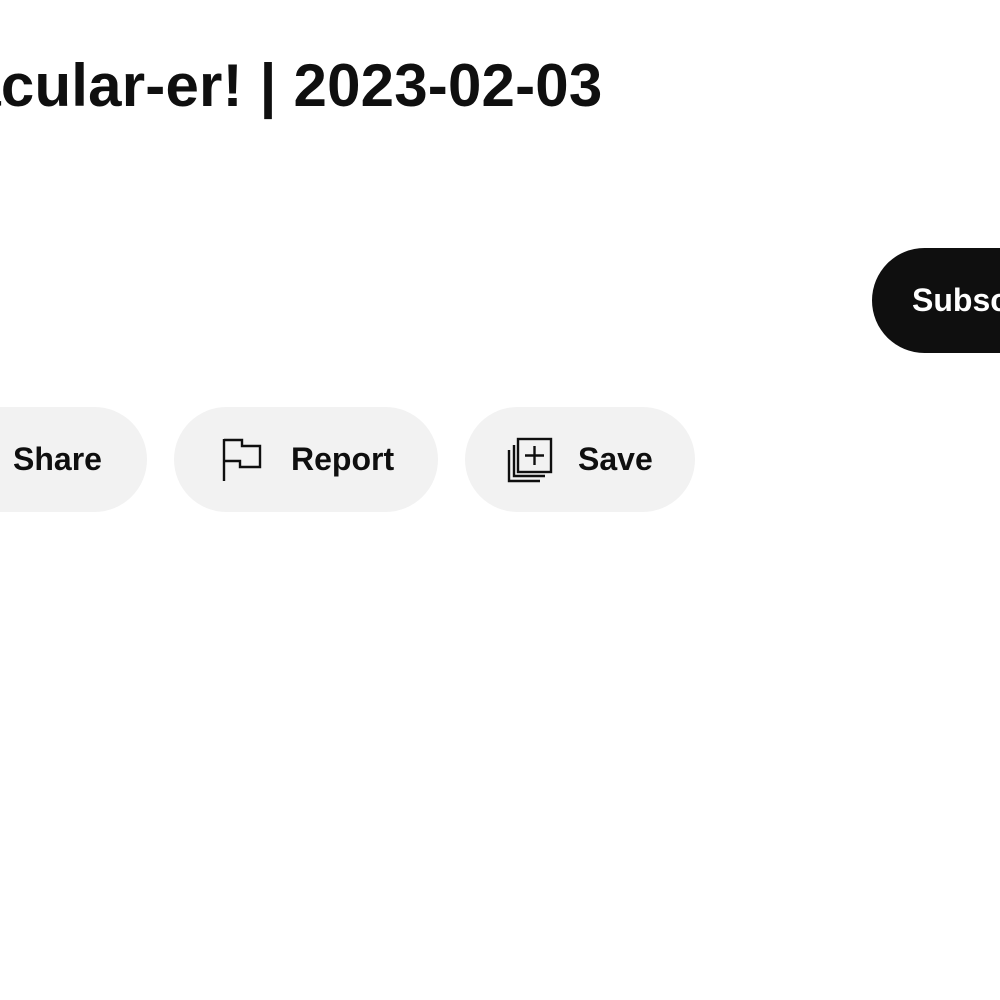 The image size is (1000, 1000). Describe the element at coordinates (530, 460) in the screenshot. I see `playlist-add-icon` at that location.